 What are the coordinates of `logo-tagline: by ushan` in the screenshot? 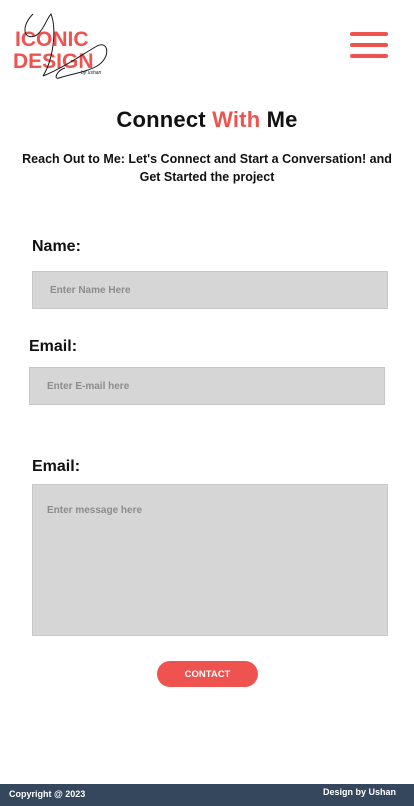 It's located at (91, 73).